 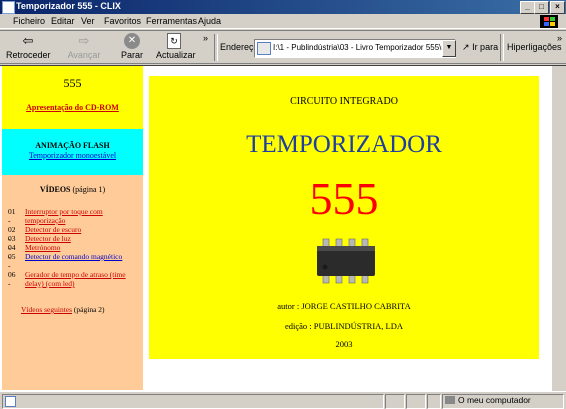 I want to click on next-videos: Vídeos seguintes (página 2), so click(x=63, y=309).